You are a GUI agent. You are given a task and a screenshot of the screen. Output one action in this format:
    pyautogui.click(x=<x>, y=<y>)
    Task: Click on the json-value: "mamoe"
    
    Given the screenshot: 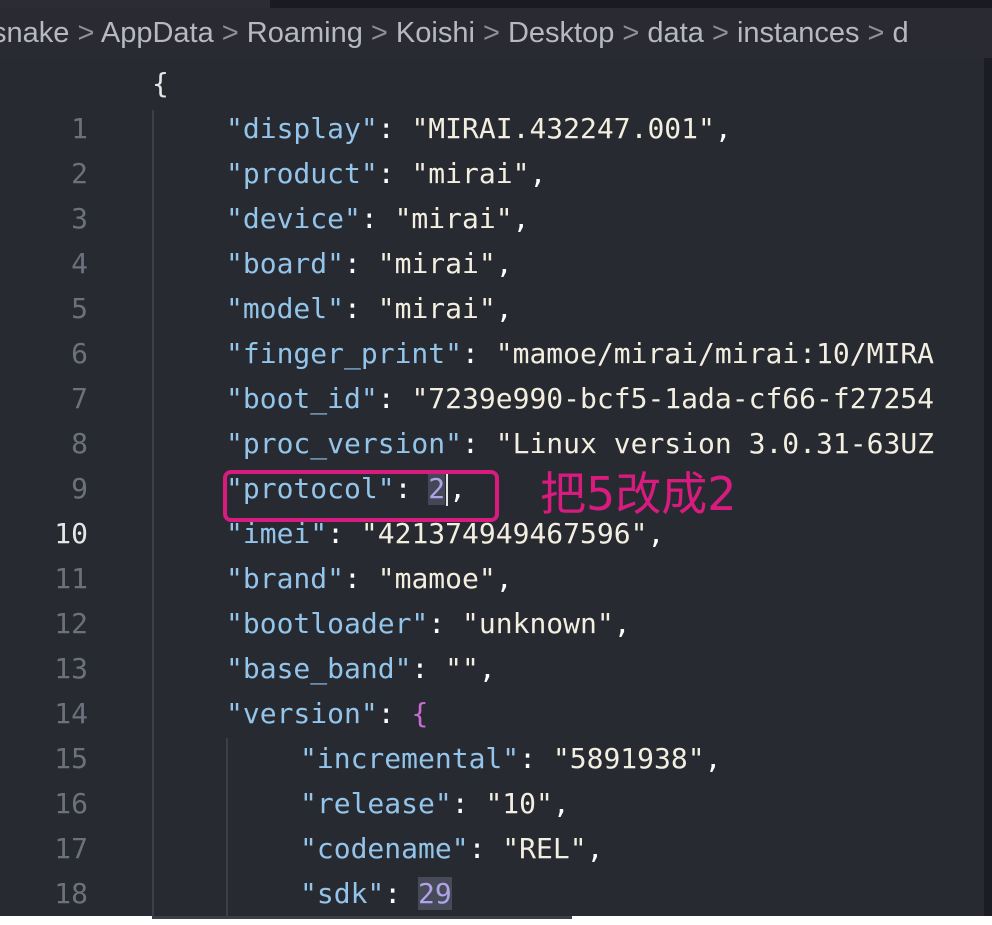 What is the action you would take?
    pyautogui.click(x=436, y=578)
    